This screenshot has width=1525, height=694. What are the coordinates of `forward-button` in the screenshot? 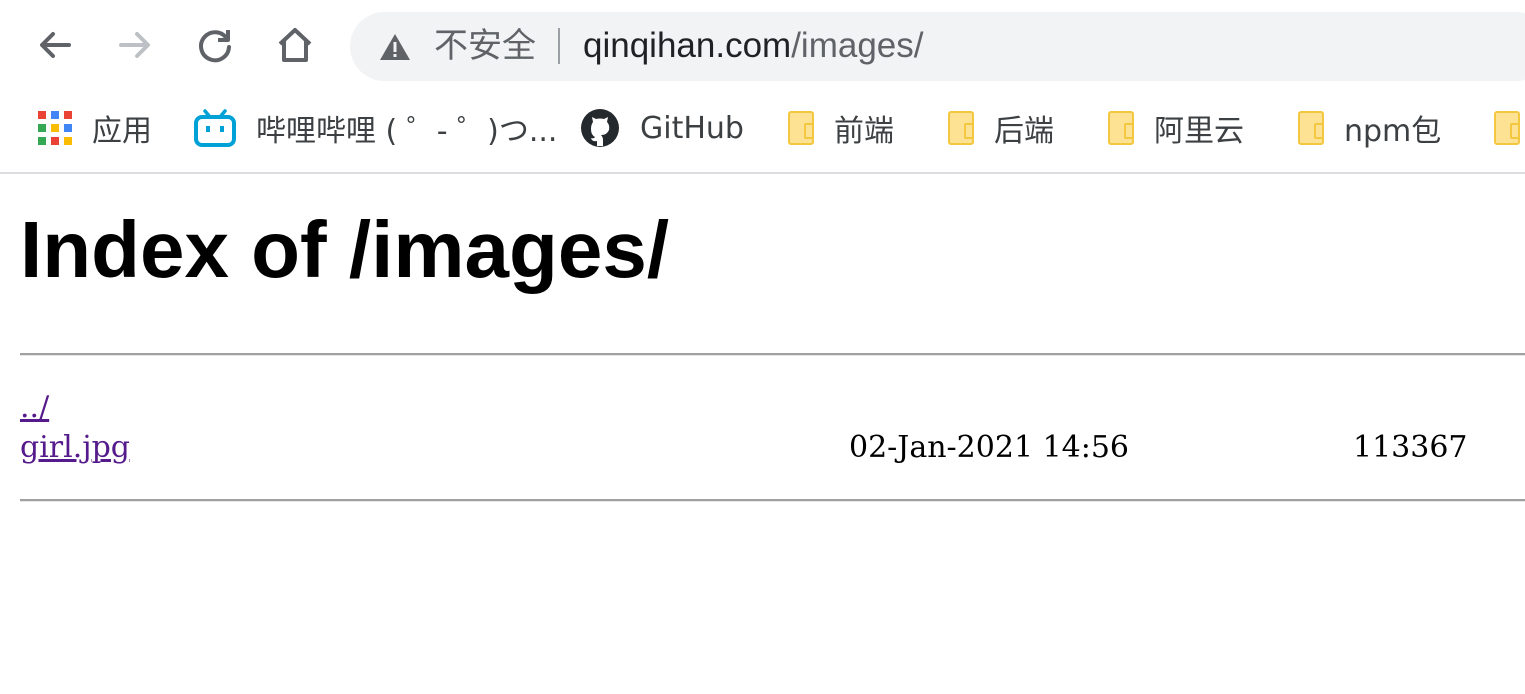 It's located at (135, 45).